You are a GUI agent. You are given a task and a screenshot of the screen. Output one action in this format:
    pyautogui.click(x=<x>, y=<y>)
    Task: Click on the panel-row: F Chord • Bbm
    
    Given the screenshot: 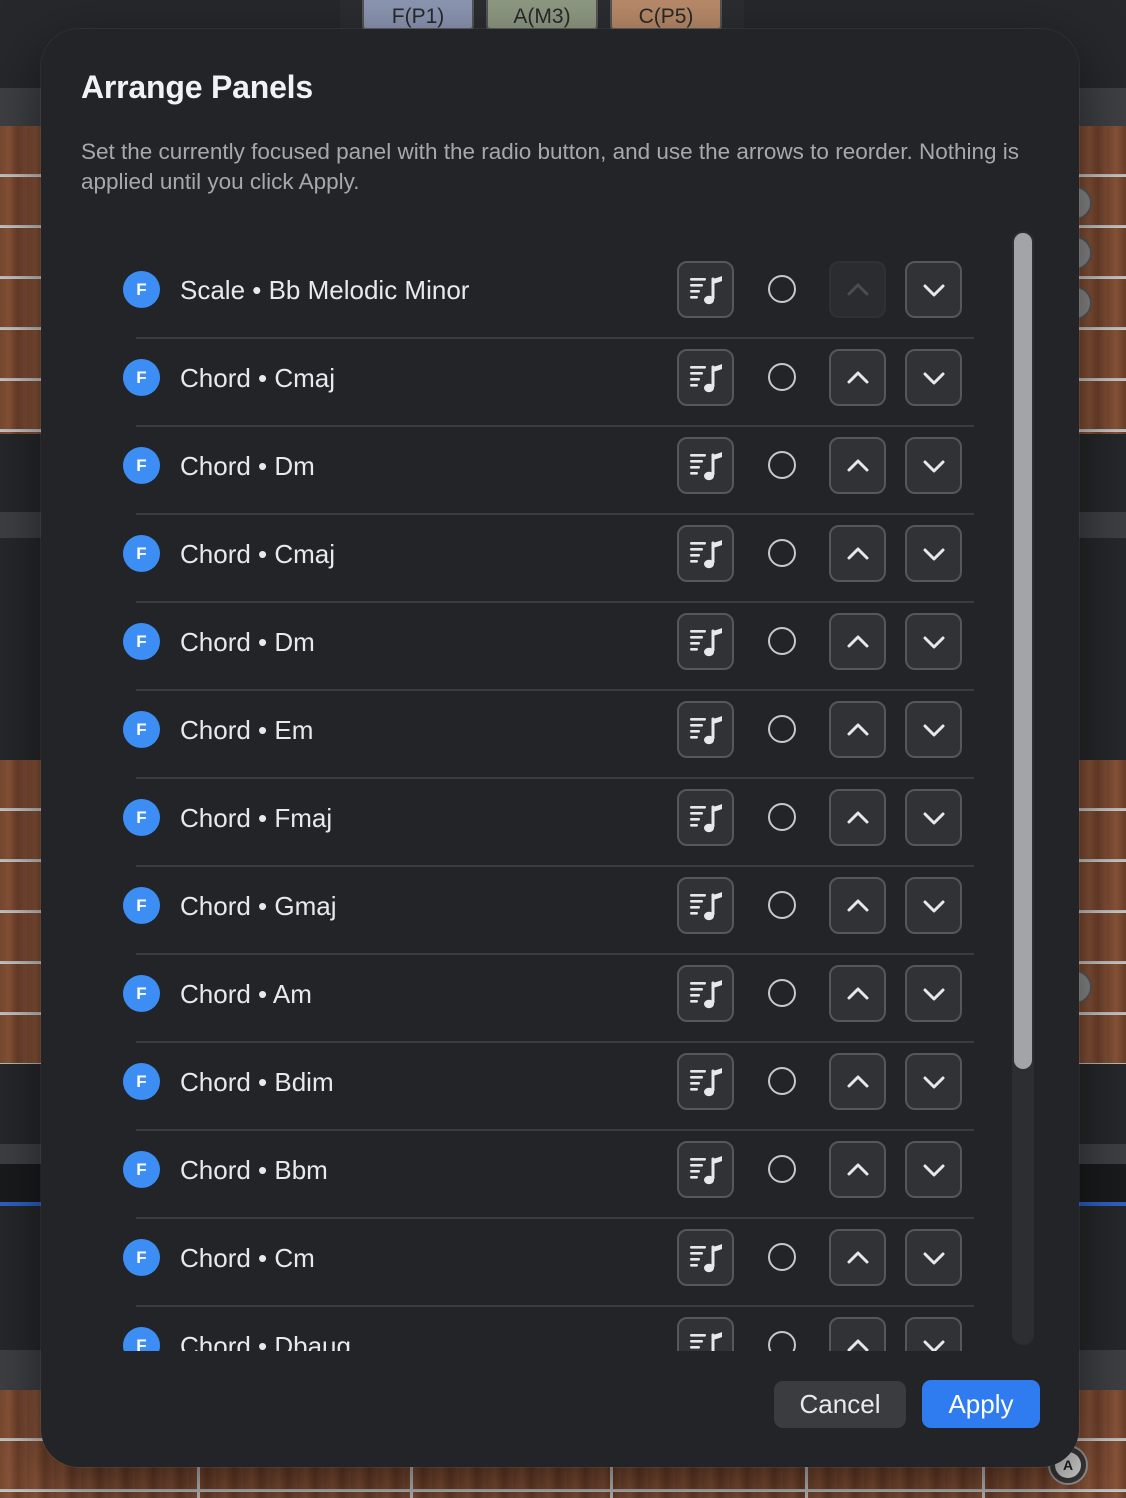 What is the action you would take?
    pyautogui.click(x=560, y=1175)
    